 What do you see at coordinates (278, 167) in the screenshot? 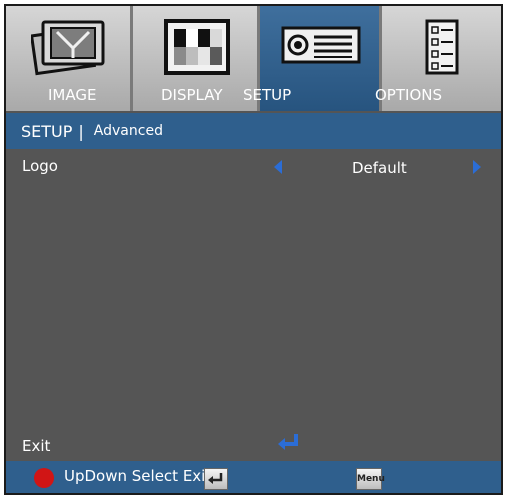
I see `left-arrow-icon` at bounding box center [278, 167].